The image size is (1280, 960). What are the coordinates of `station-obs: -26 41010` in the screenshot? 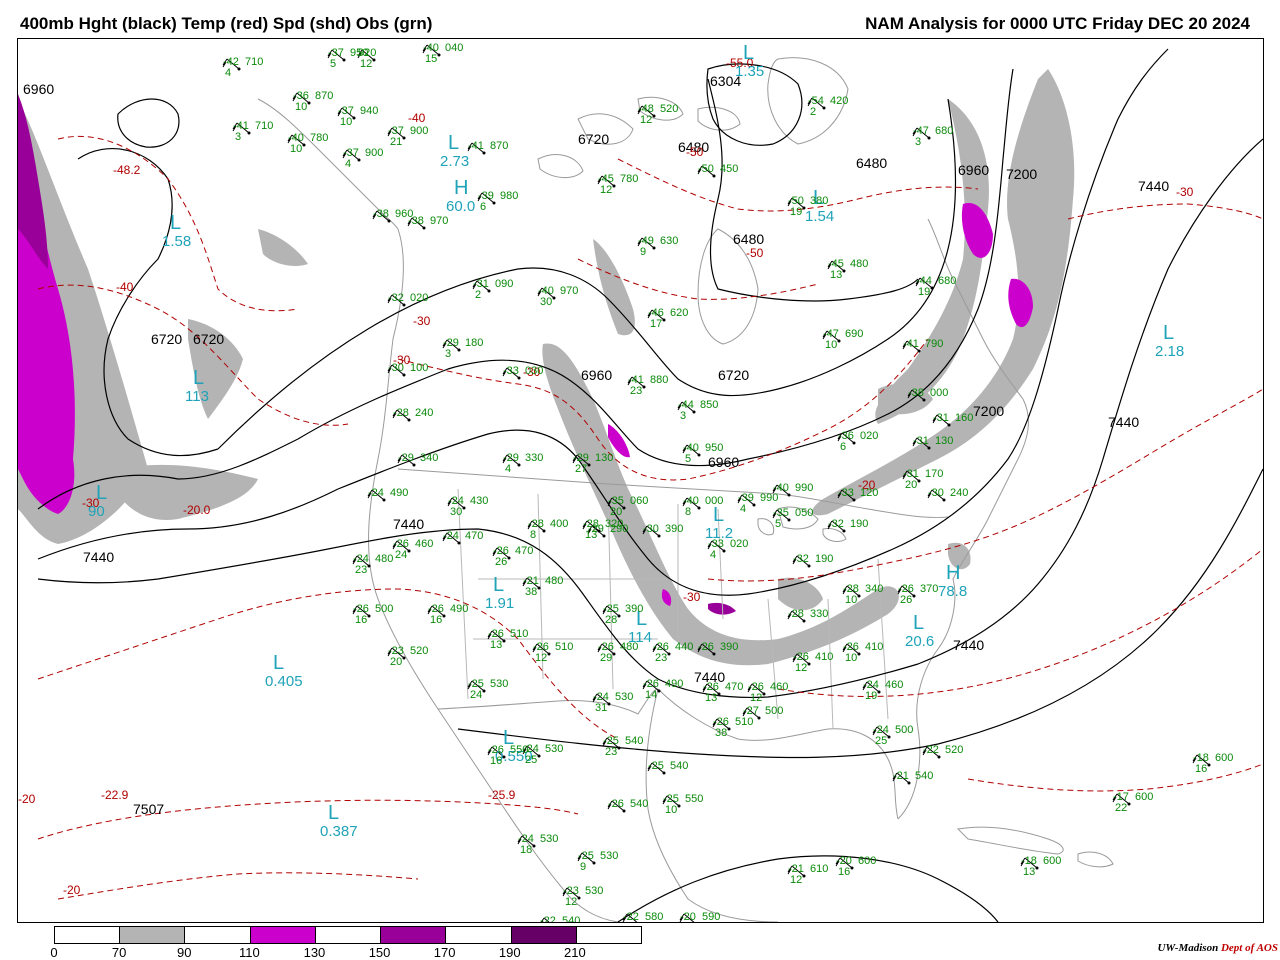 It's located at (863, 652).